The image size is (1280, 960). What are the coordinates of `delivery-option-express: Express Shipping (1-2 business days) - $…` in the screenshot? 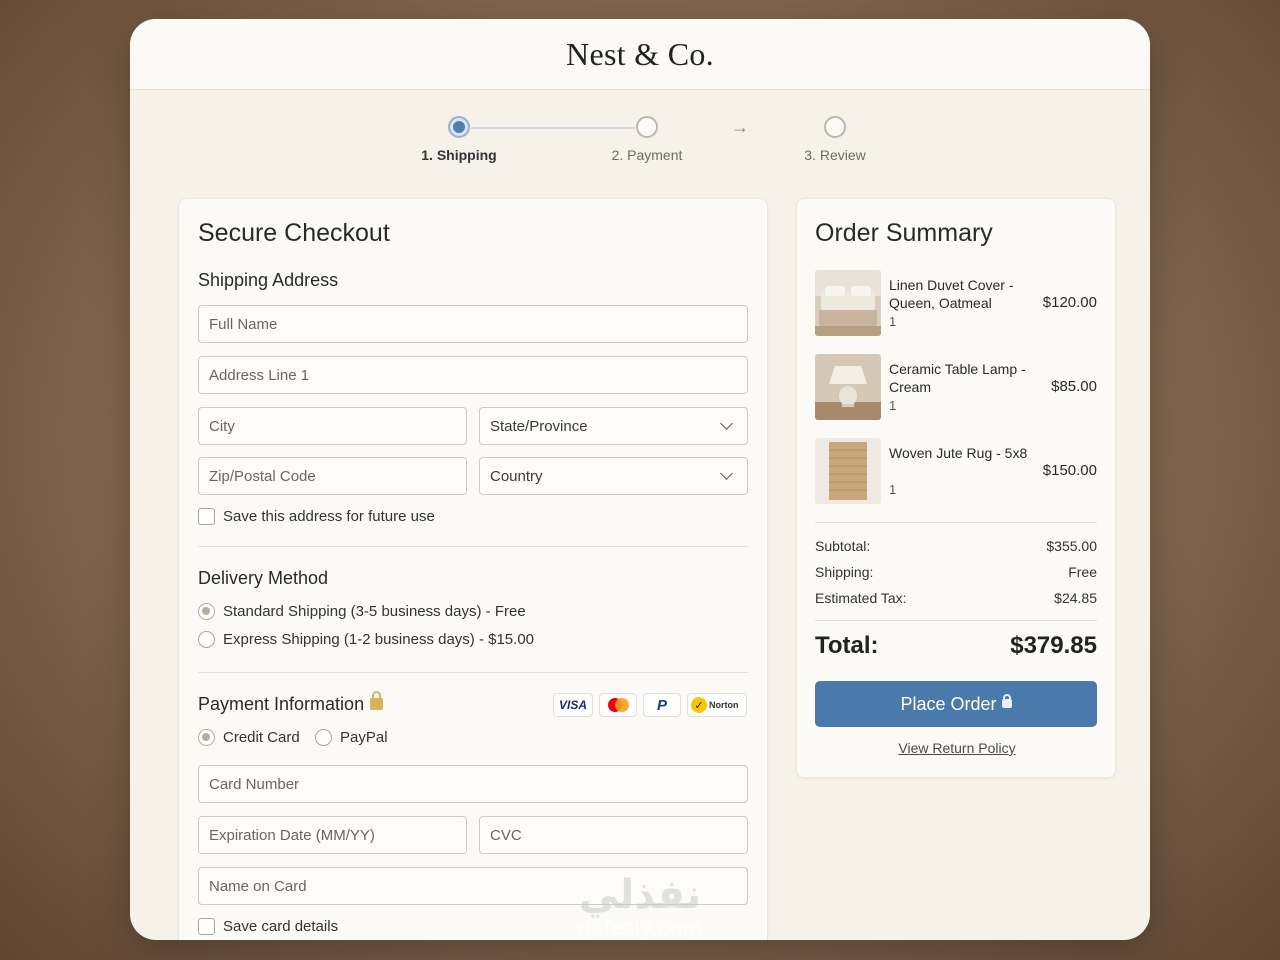 It's located at (366, 639).